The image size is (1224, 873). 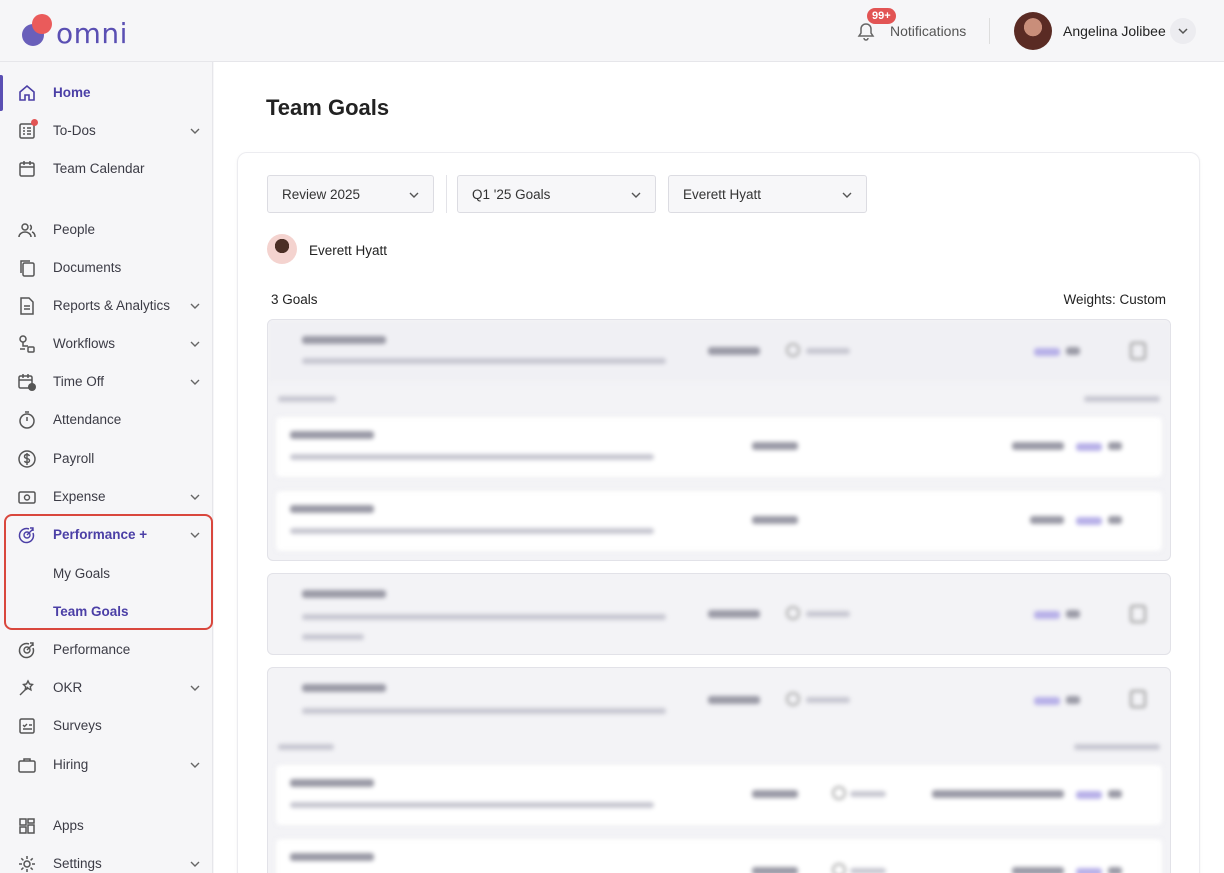 What do you see at coordinates (92, 649) in the screenshot?
I see `sidebar-item-label: Performance` at bounding box center [92, 649].